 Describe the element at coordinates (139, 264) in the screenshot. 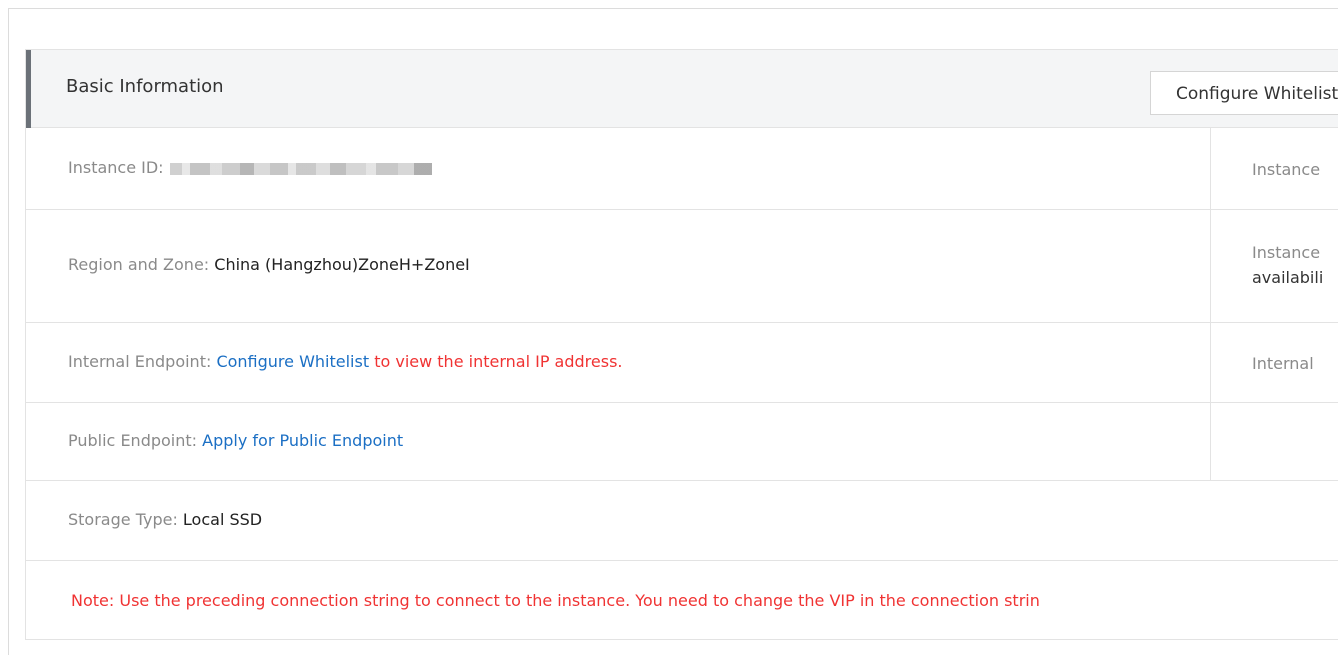

I see `region-zone-label: Region and Zone:` at that location.